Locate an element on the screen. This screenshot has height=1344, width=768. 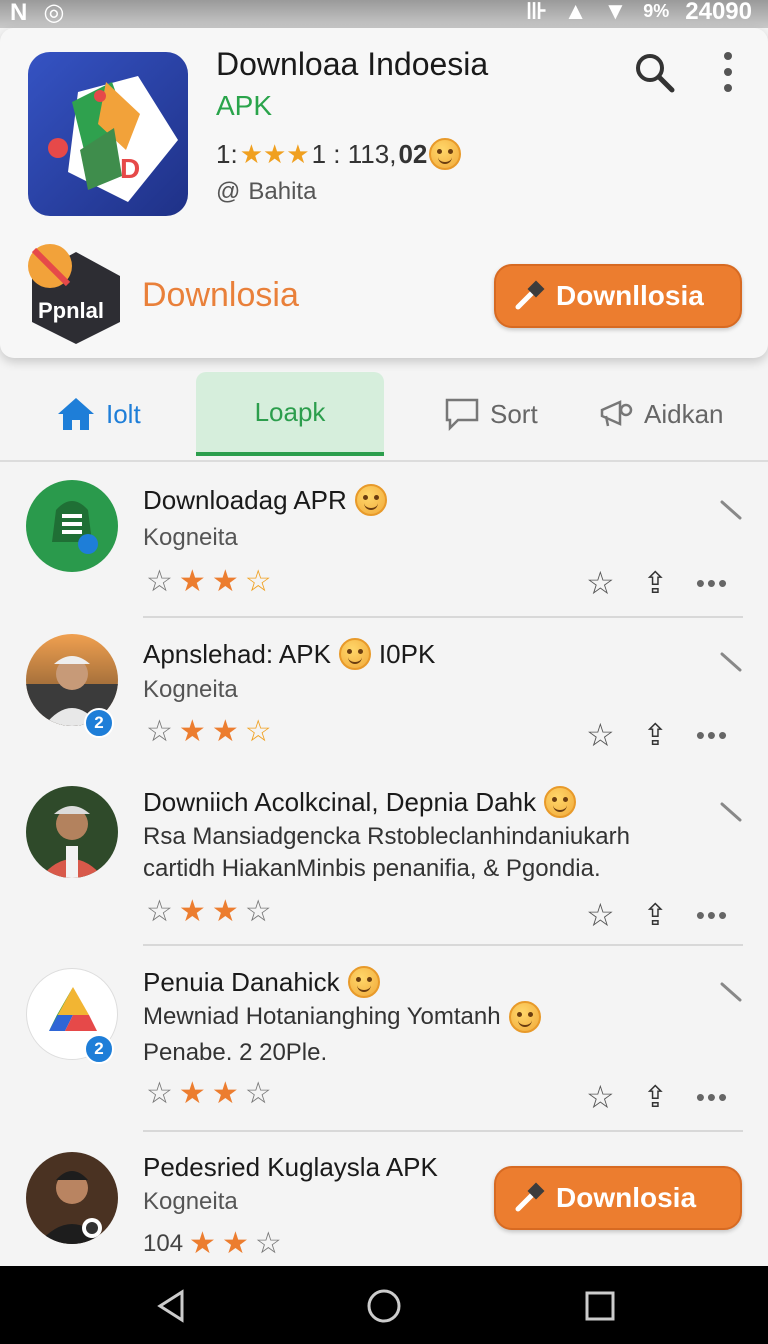
list-item-description: Mewniad Hotanianghing Yomtanh is located at coordinates (342, 1016).